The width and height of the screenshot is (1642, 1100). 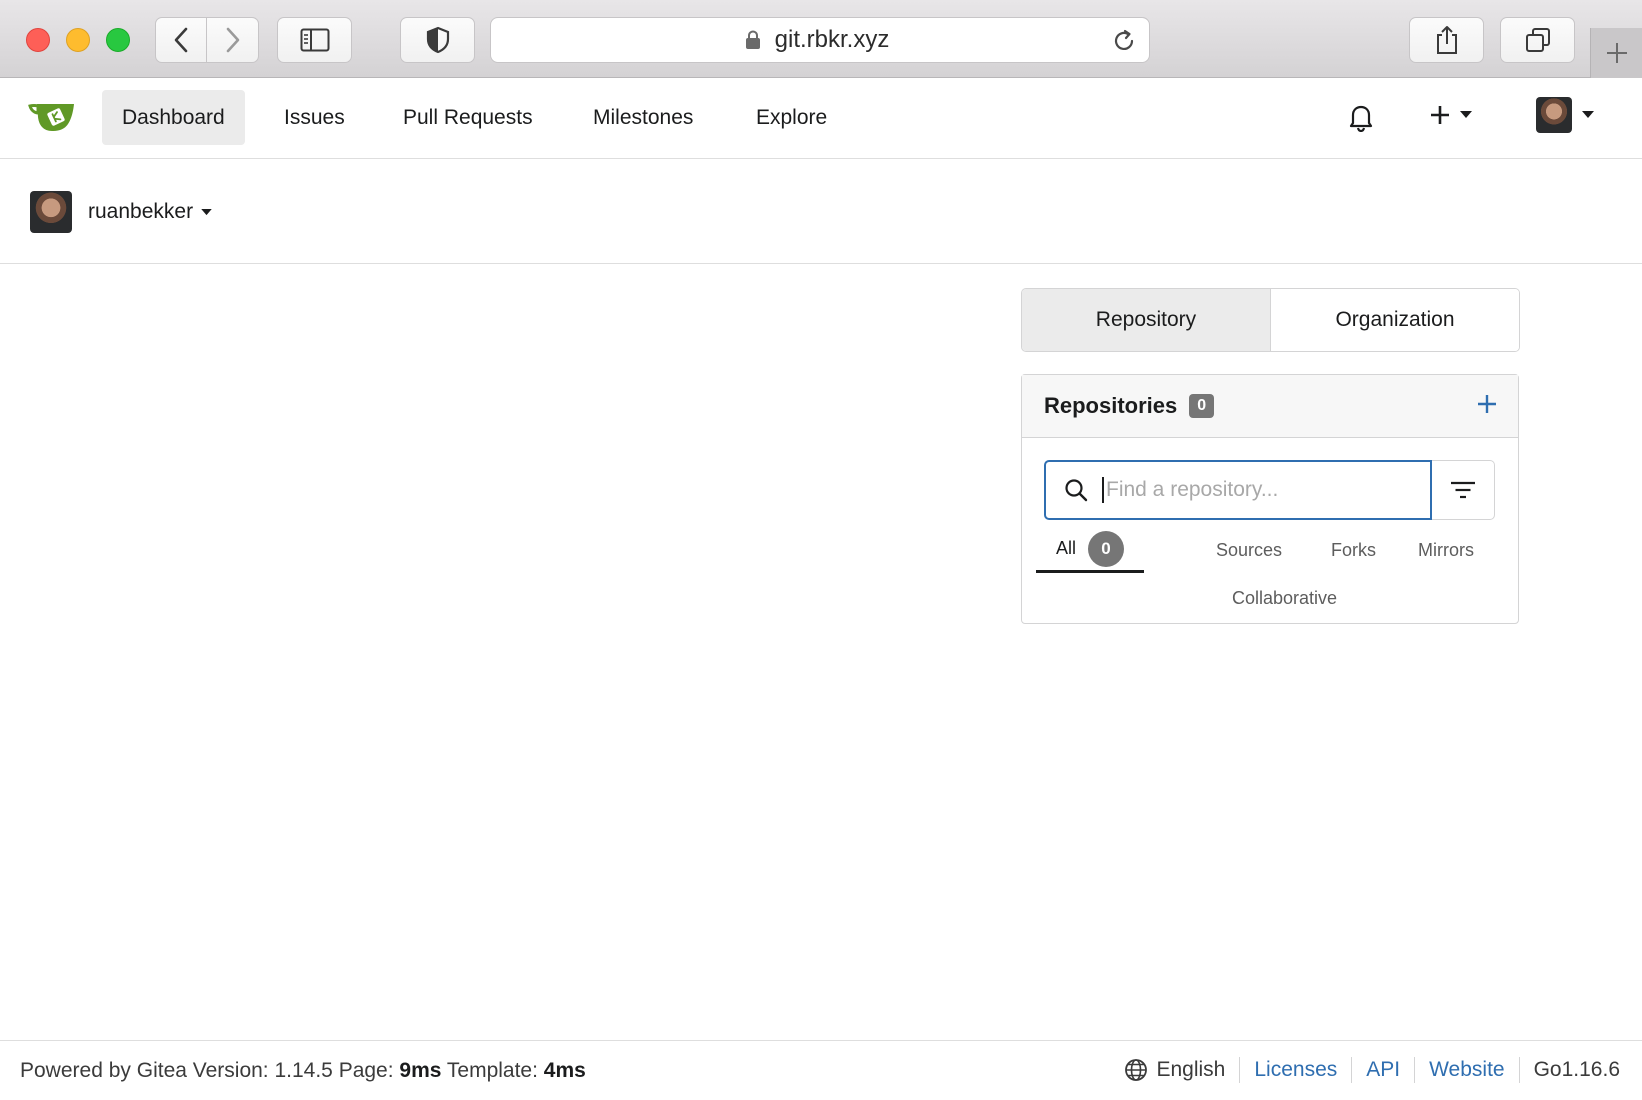 What do you see at coordinates (791, 117) in the screenshot?
I see `nav-explore: Explore` at bounding box center [791, 117].